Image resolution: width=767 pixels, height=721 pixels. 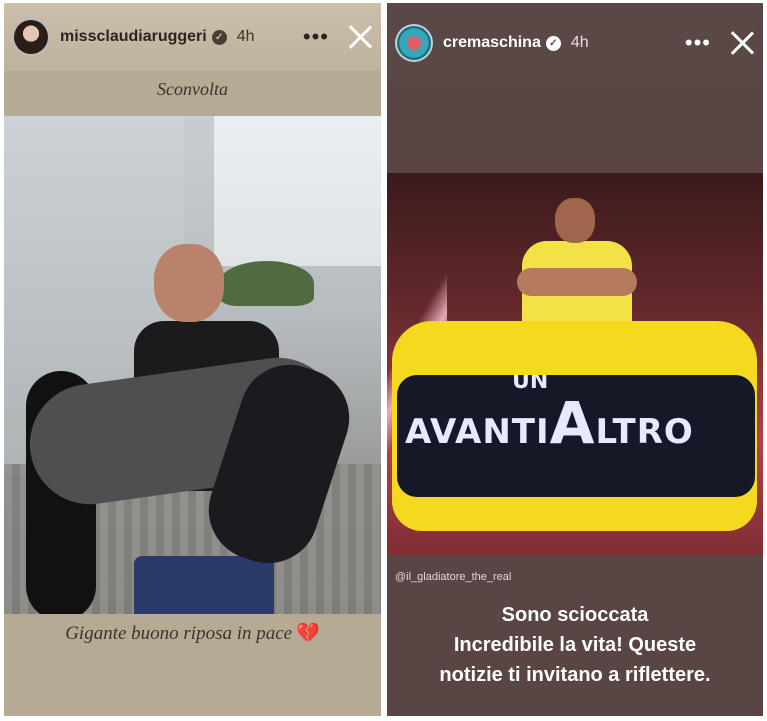 I want to click on story-header: missclaudiaruggeri ✓ 4h •••, so click(x=192, y=37).